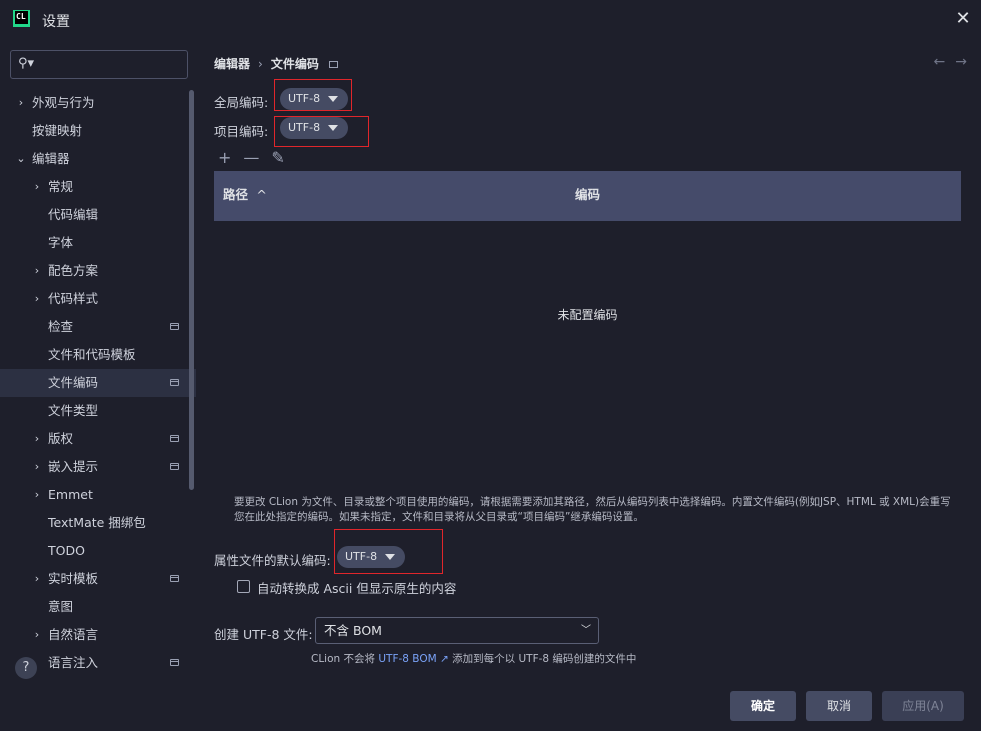  What do you see at coordinates (586, 630) in the screenshot?
I see `chevron-down-icon: ﹀` at bounding box center [586, 630].